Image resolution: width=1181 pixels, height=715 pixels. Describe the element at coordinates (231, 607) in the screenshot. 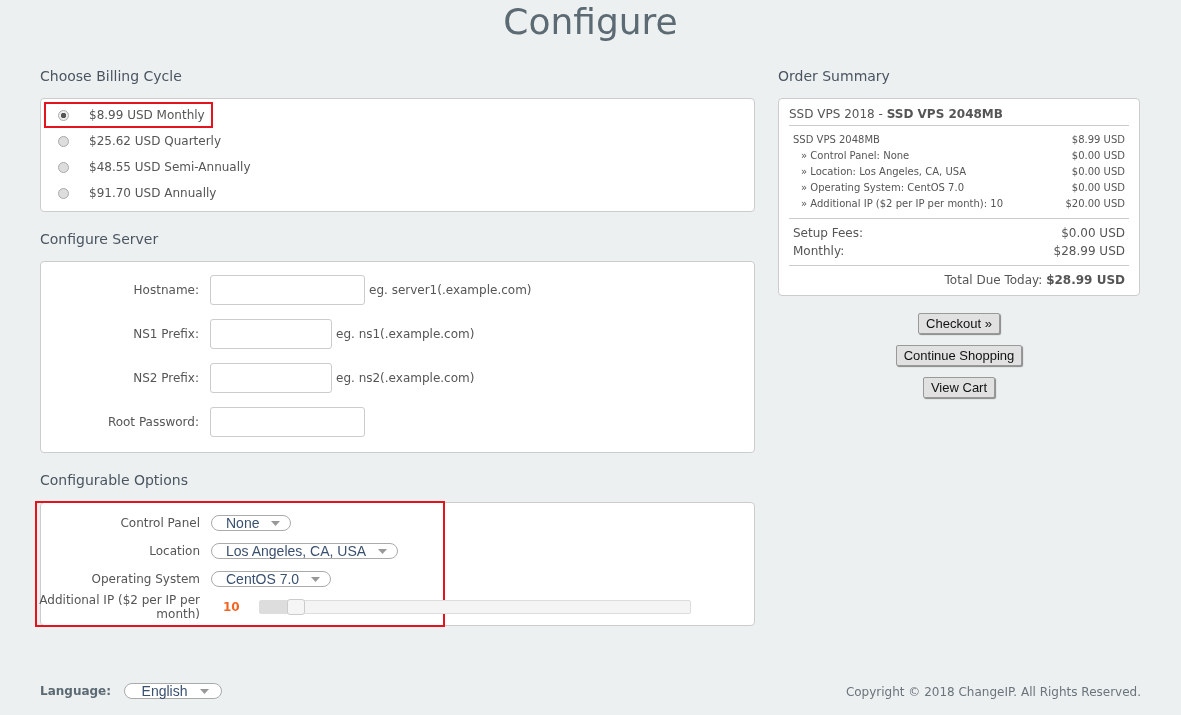

I see `slider-value: 10` at that location.